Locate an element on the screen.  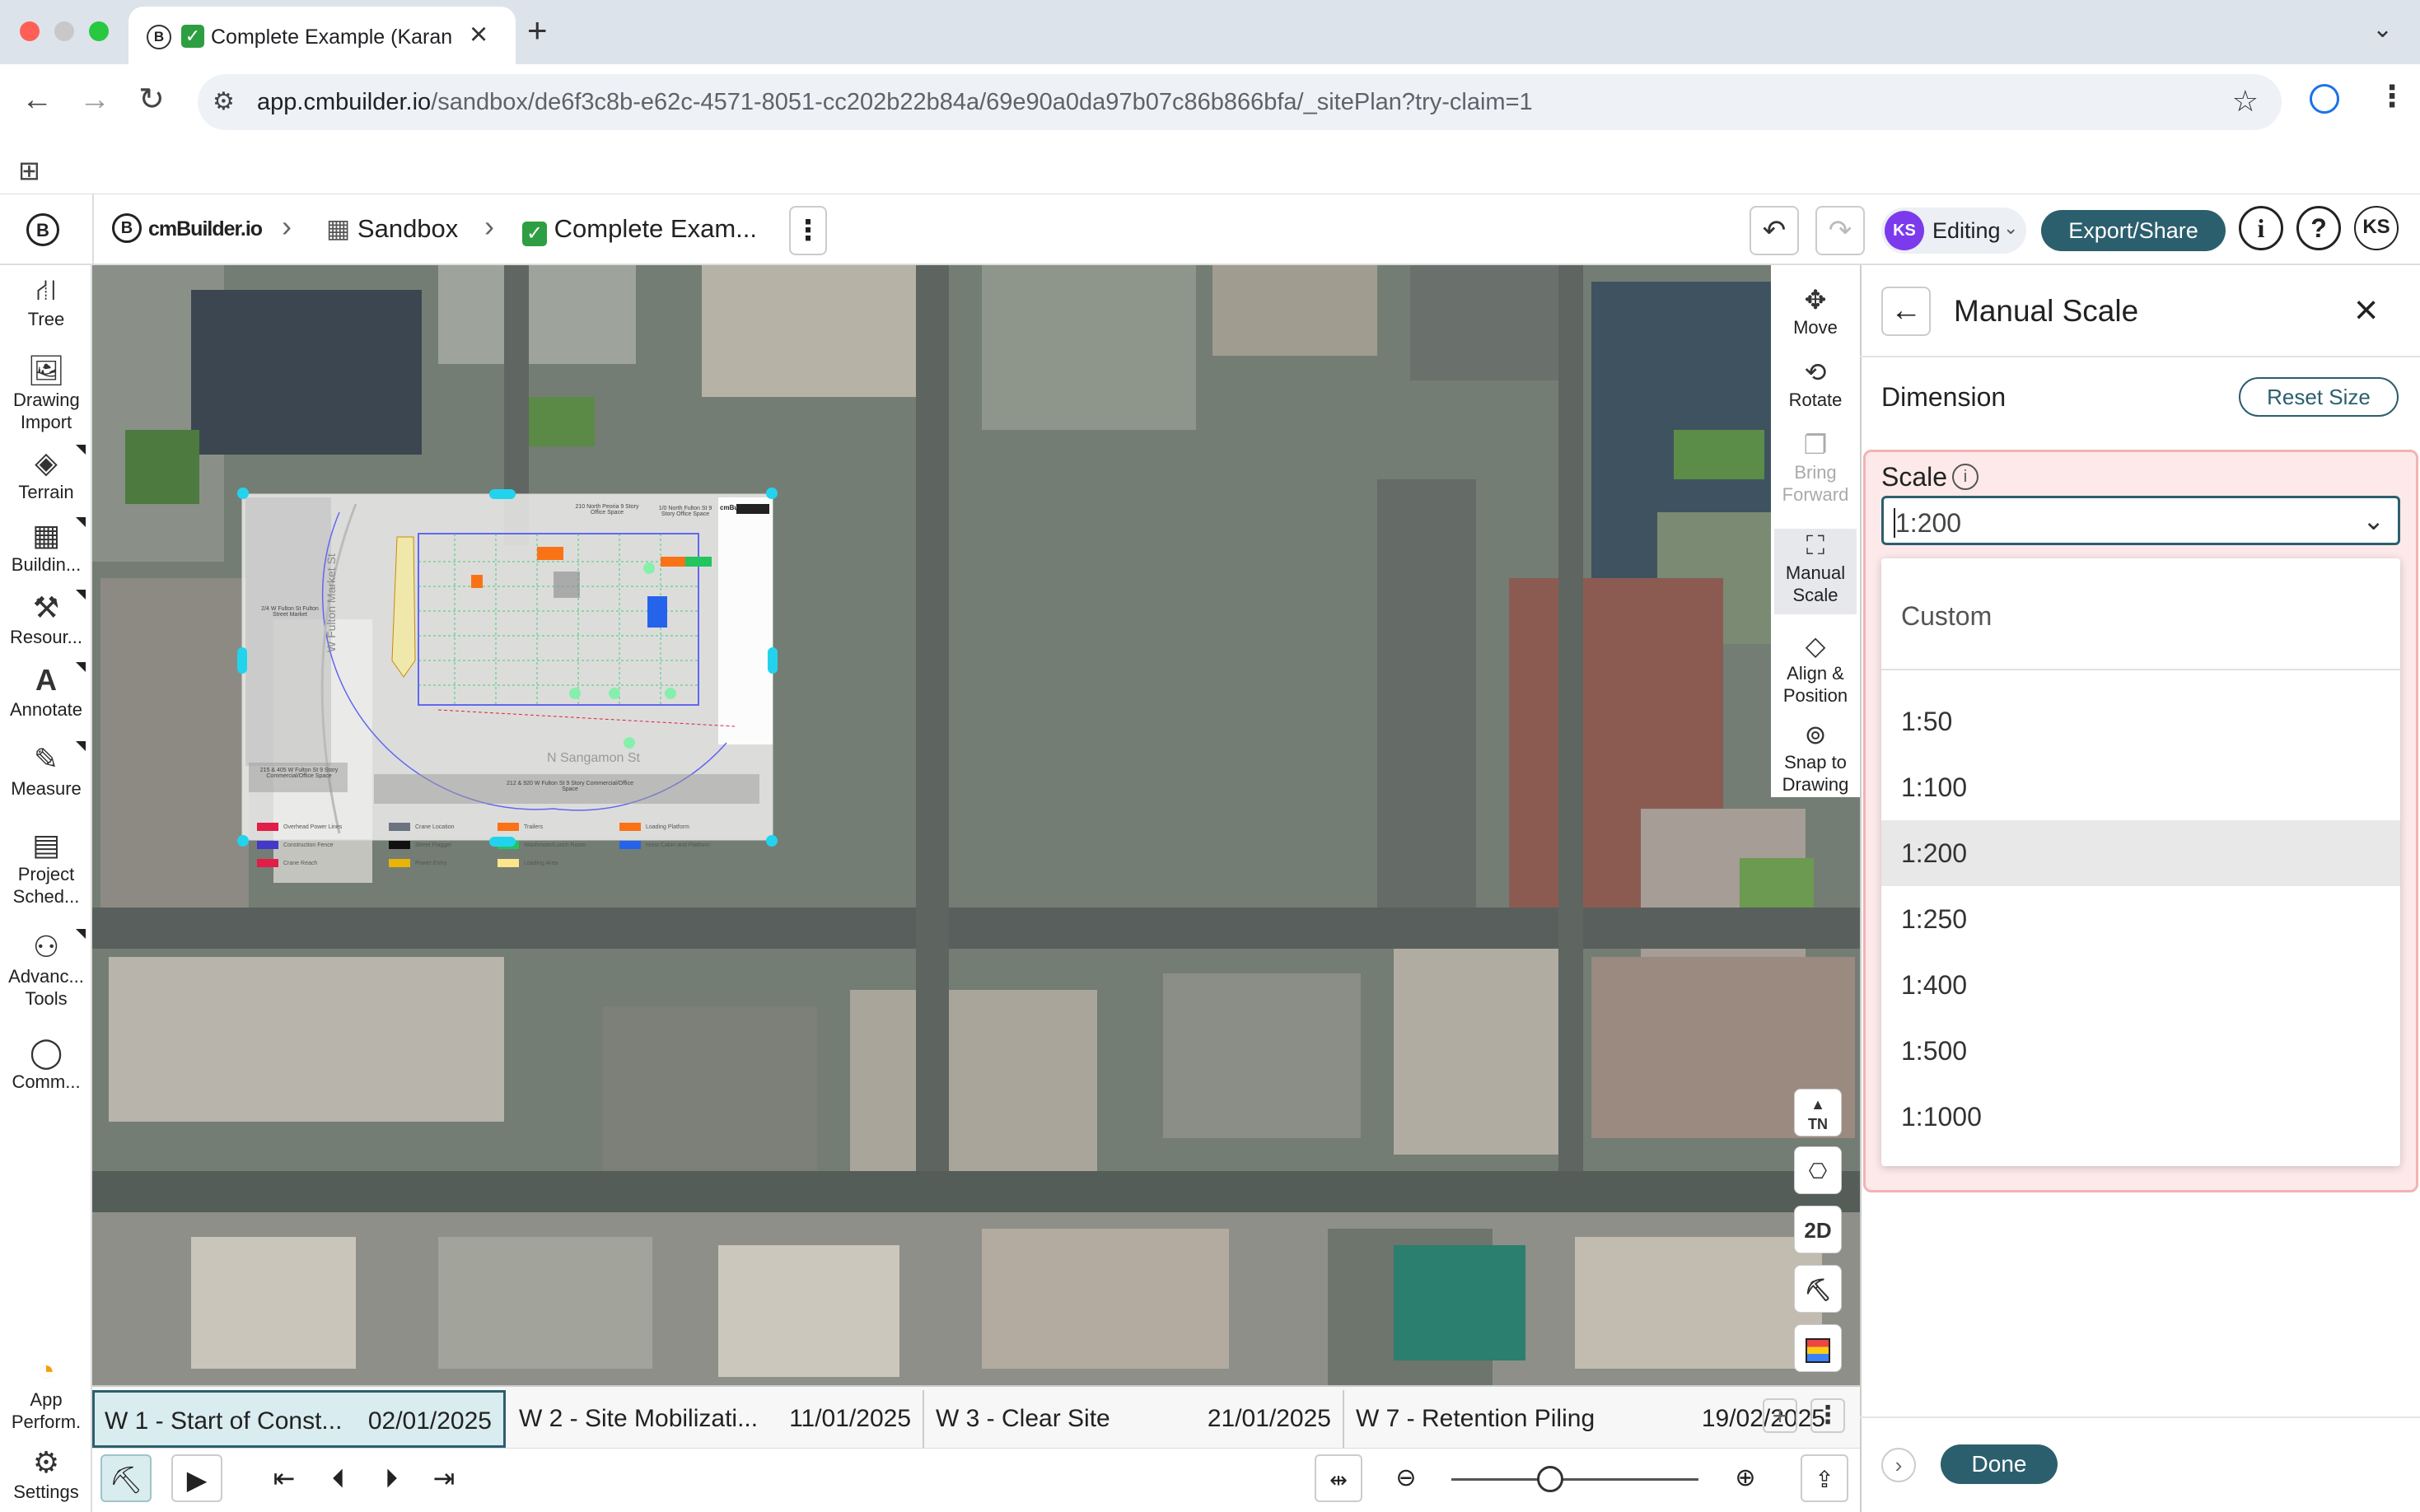
legend-swatch is located at coordinates (508, 863).